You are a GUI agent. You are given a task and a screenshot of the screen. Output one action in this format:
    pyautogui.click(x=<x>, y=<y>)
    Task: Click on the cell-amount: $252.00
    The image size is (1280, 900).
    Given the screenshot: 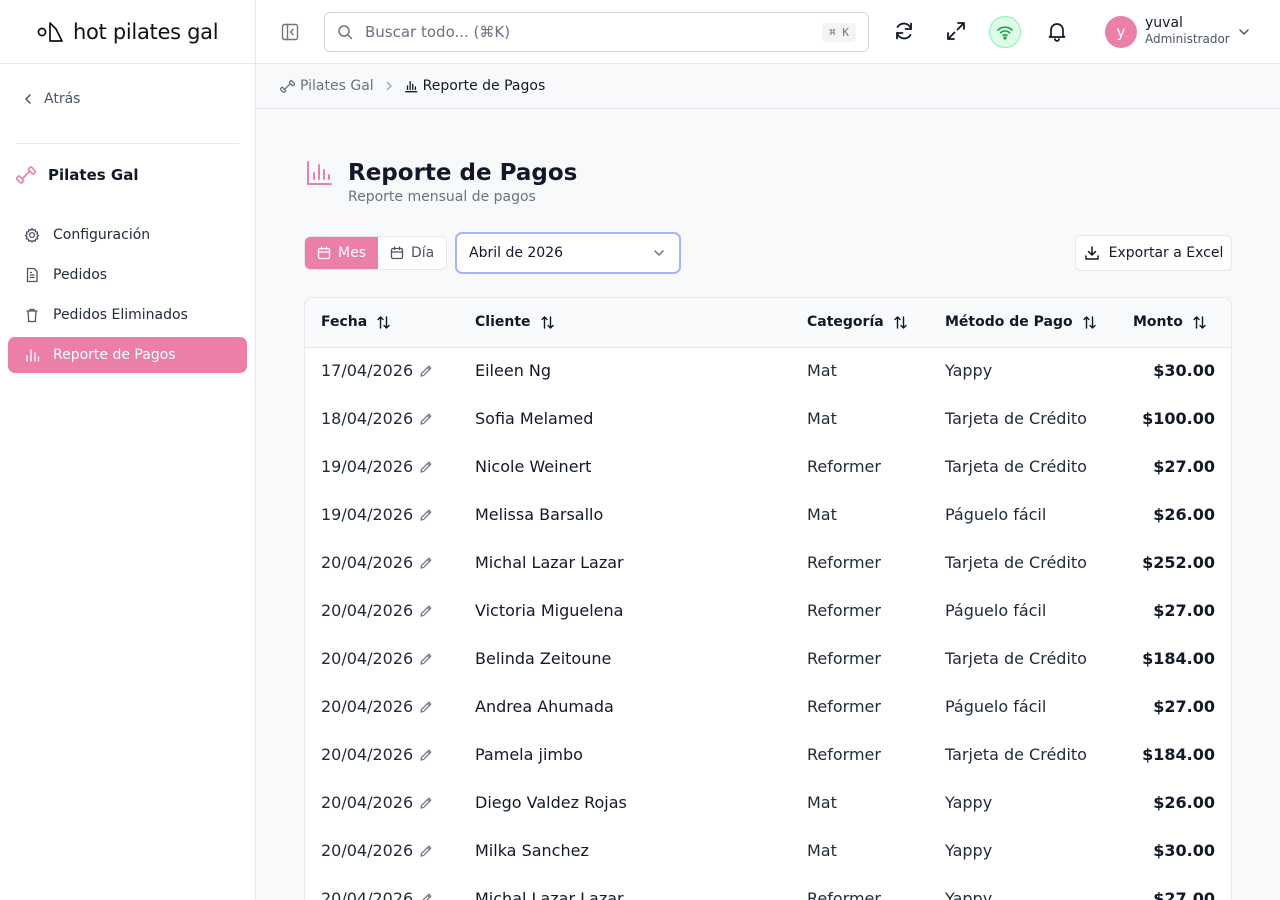 What is the action you would take?
    pyautogui.click(x=1178, y=562)
    